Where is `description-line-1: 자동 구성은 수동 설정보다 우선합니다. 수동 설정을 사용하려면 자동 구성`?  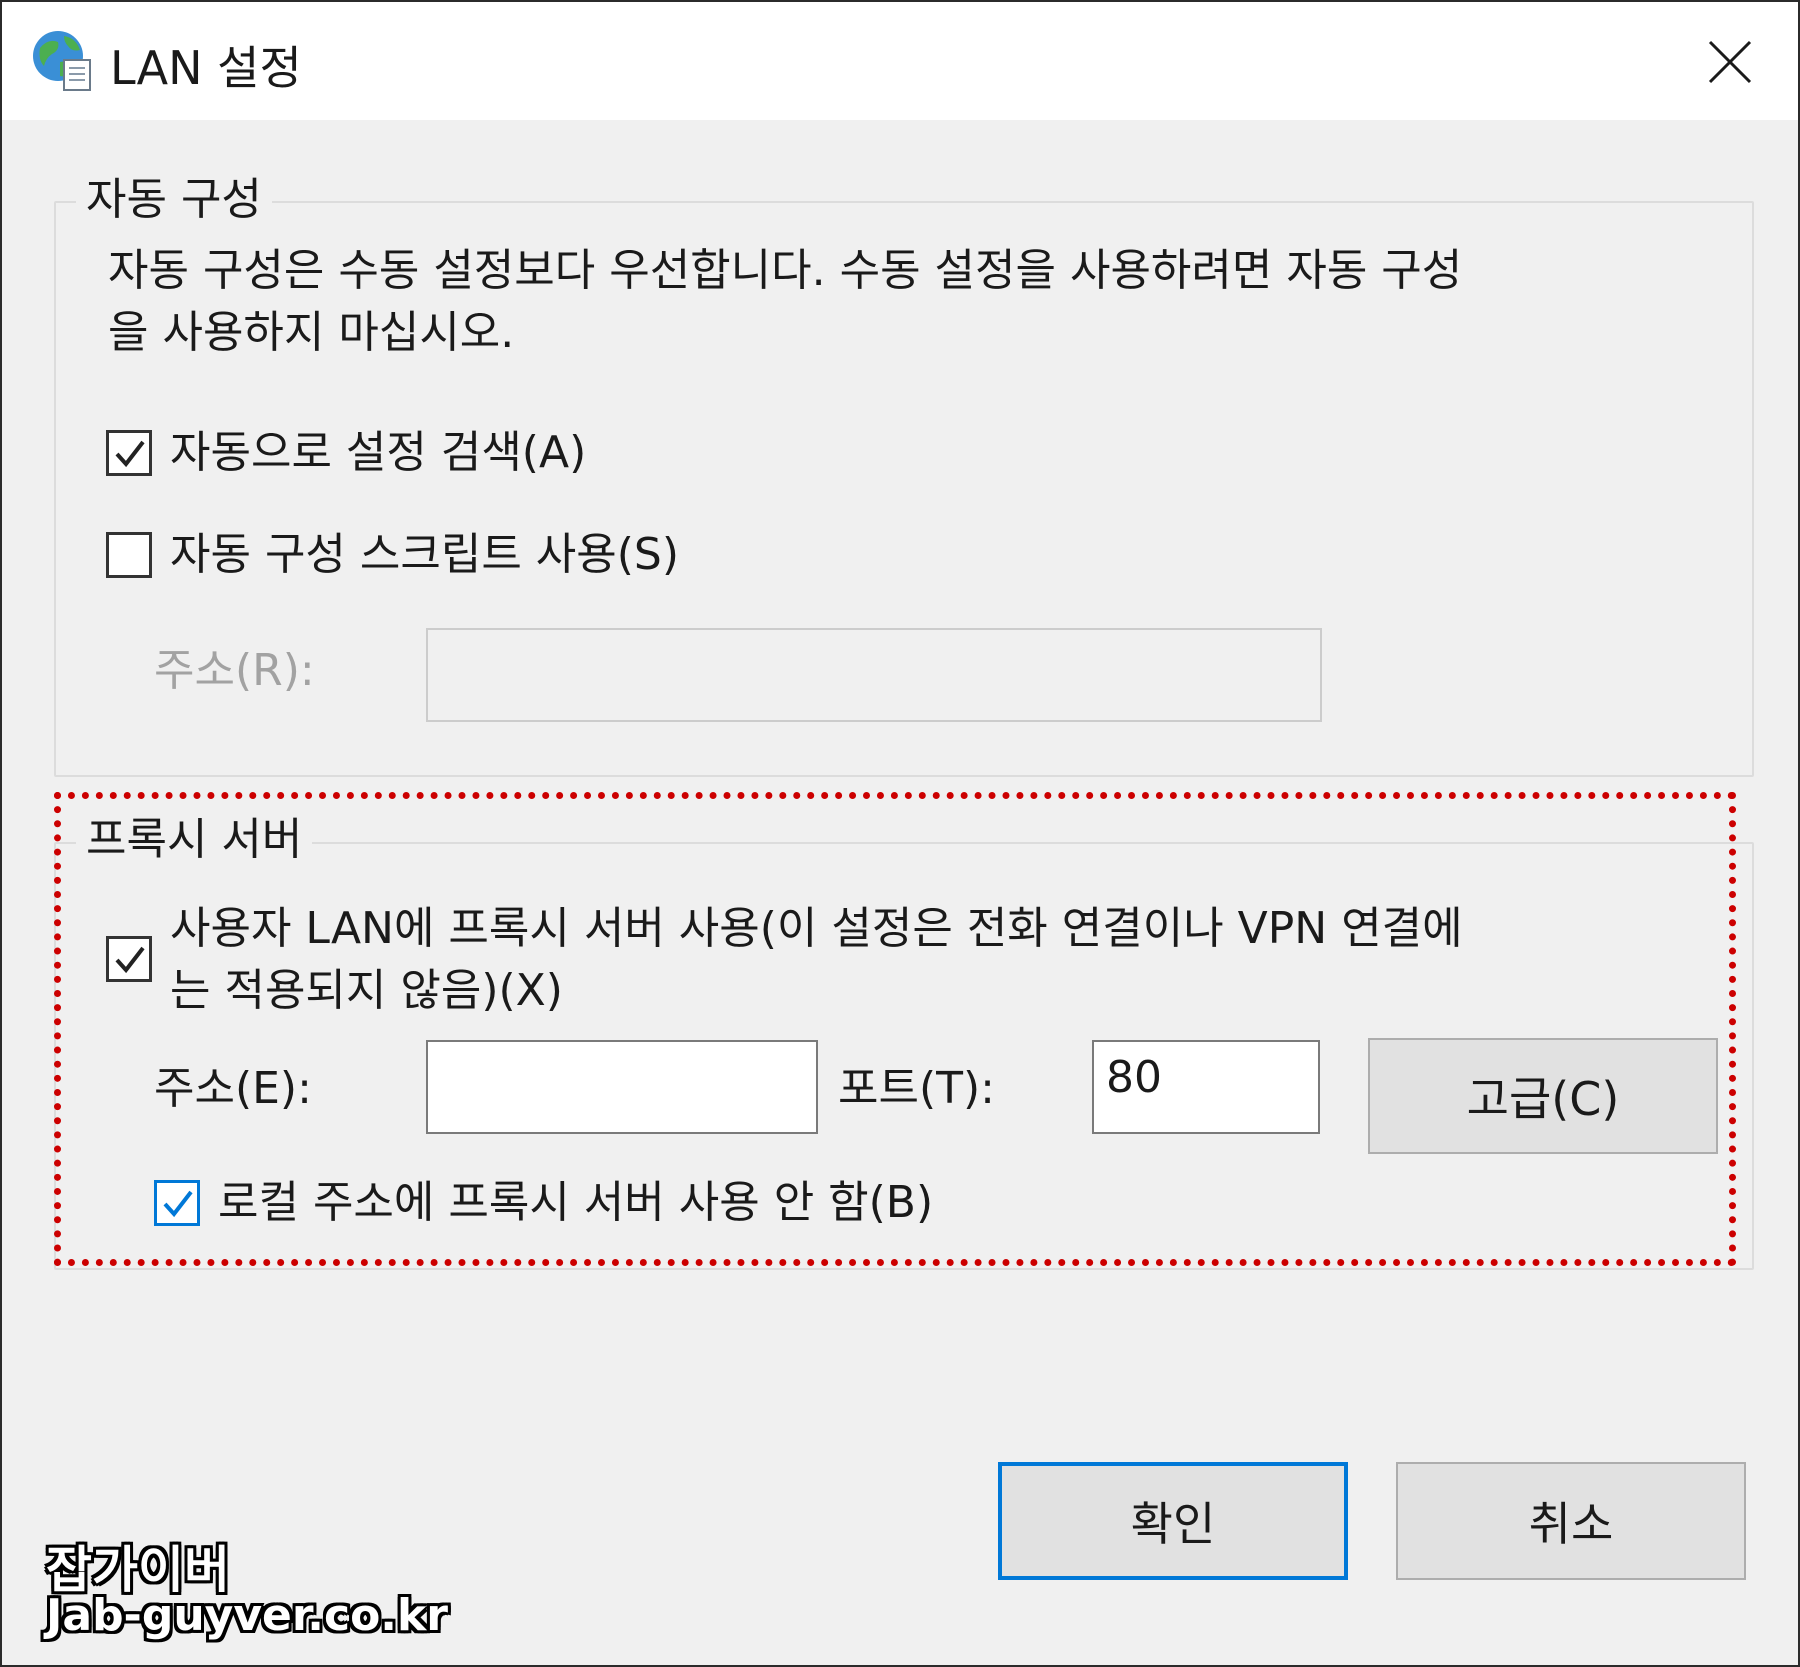 description-line-1: 자동 구성은 수동 설정보다 우선합니다. 수동 설정을 사용하려면 자동 구성 is located at coordinates (785, 270).